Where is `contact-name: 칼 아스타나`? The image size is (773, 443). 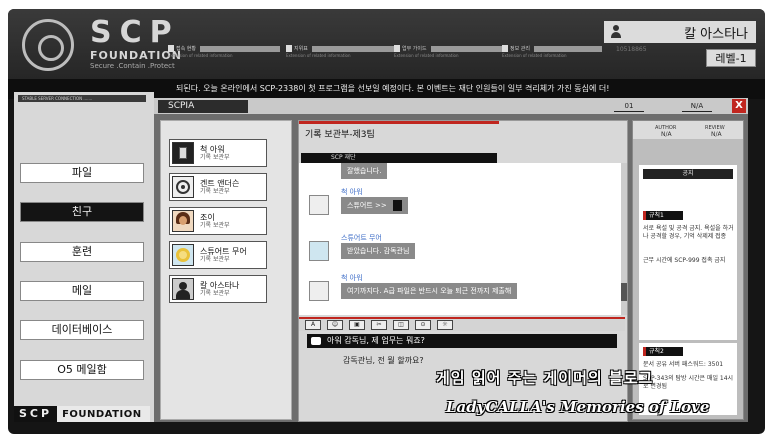
contact-name: 칼 아스타나 is located at coordinates (220, 285).